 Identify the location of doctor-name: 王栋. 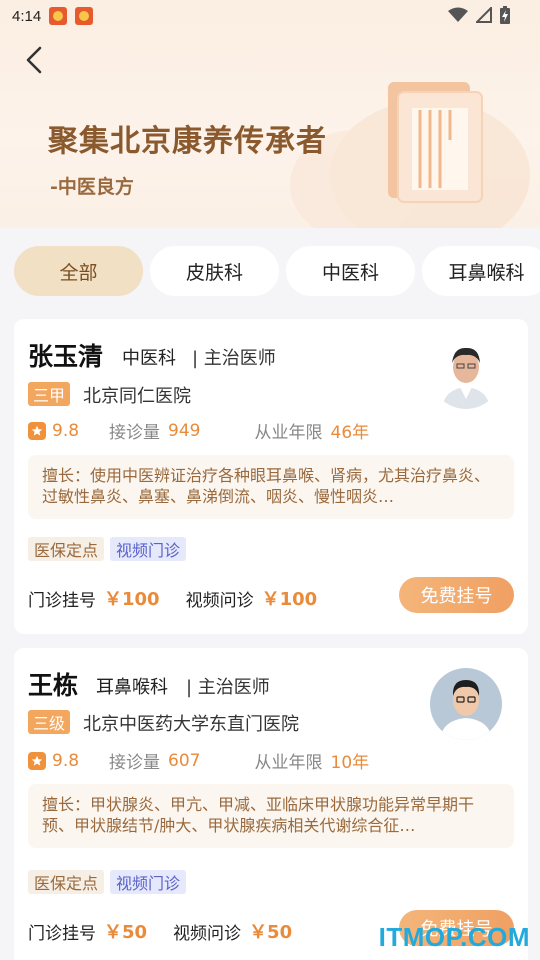
(53, 685).